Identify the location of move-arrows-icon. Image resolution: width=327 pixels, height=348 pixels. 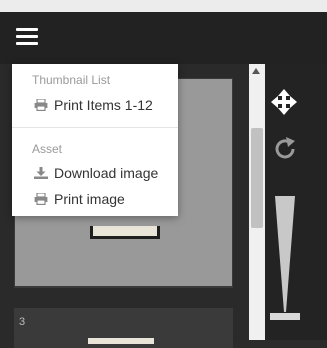
(284, 102).